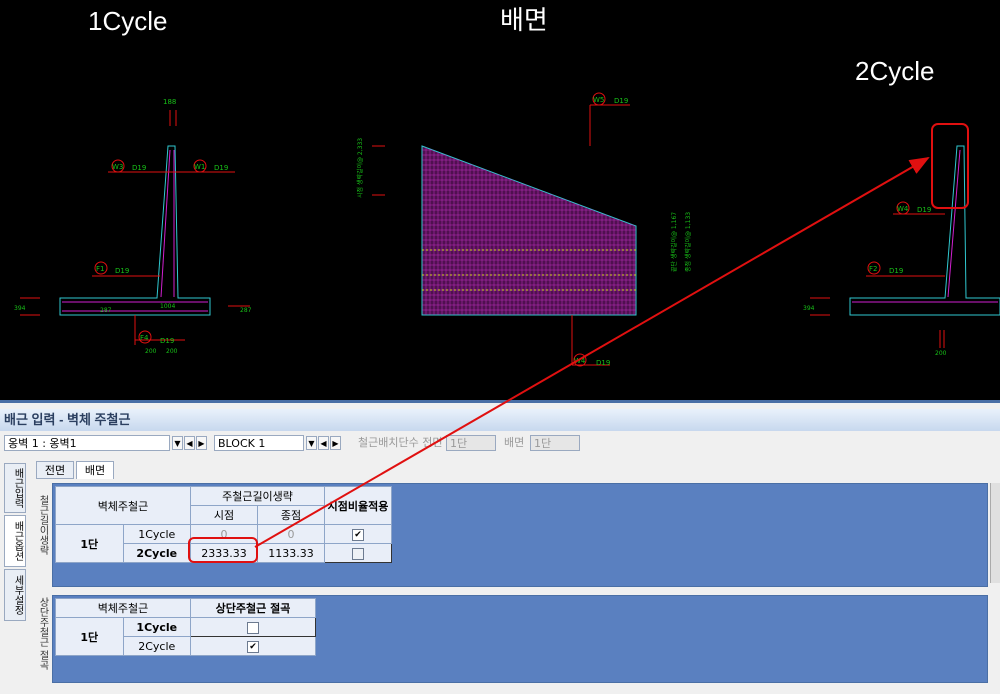 This screenshot has height=694, width=1000. I want to click on section-label-length-skip: 철근길이생략, so click(42, 525).